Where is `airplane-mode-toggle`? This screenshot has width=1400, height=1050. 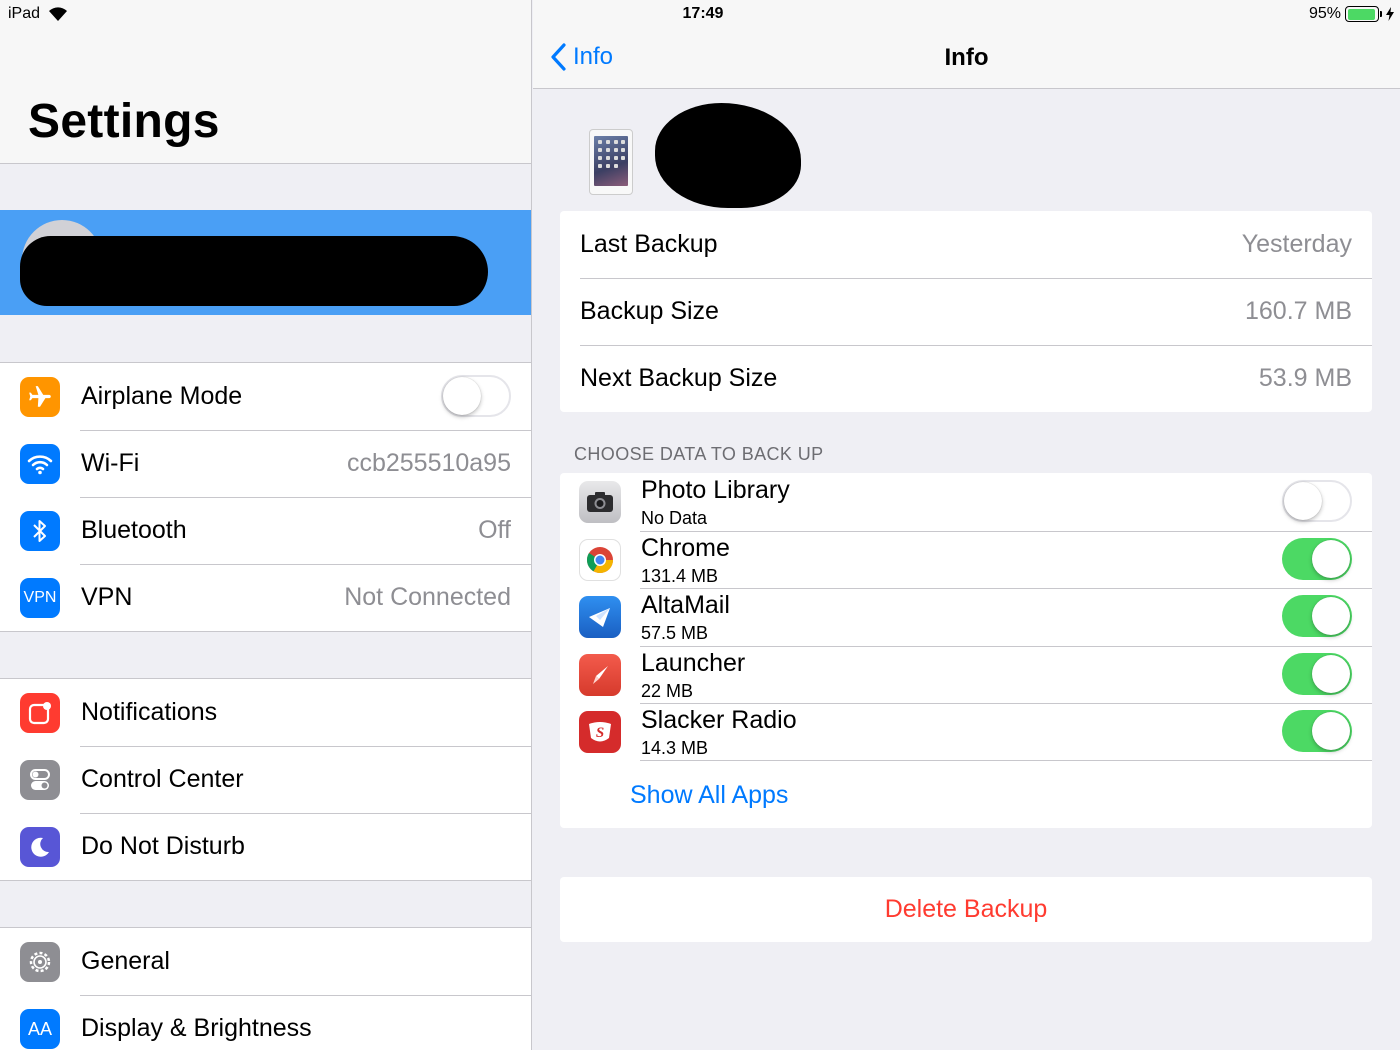 airplane-mode-toggle is located at coordinates (476, 396).